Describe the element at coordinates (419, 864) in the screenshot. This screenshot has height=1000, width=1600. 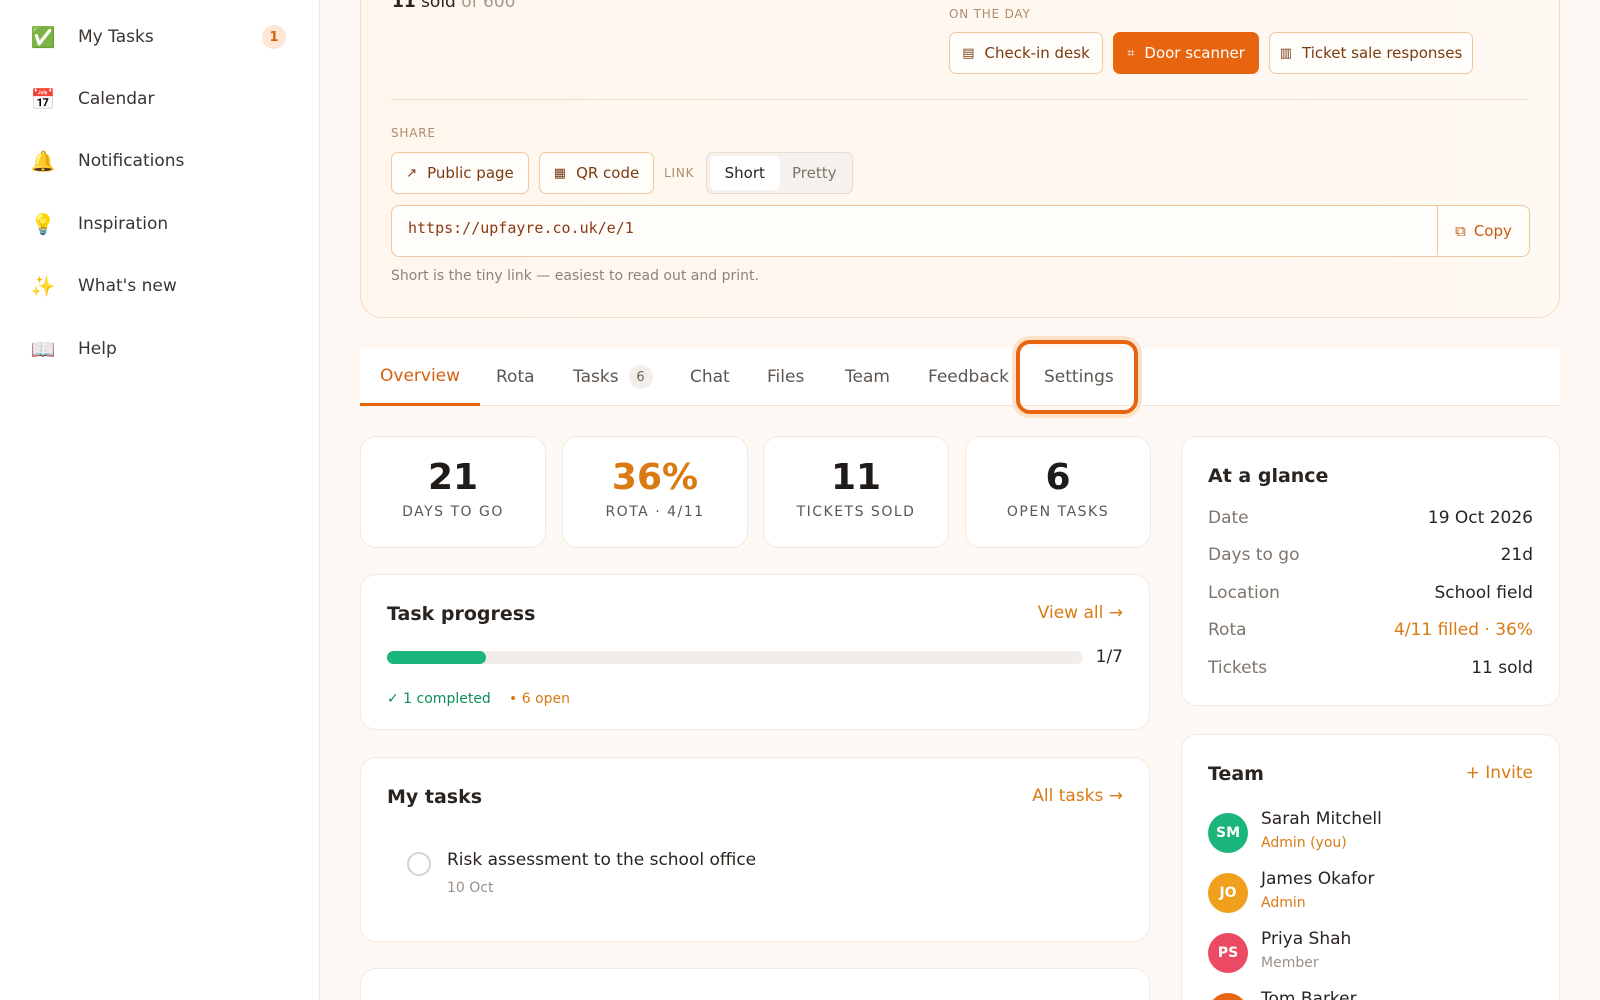
I see `task-checkbox` at that location.